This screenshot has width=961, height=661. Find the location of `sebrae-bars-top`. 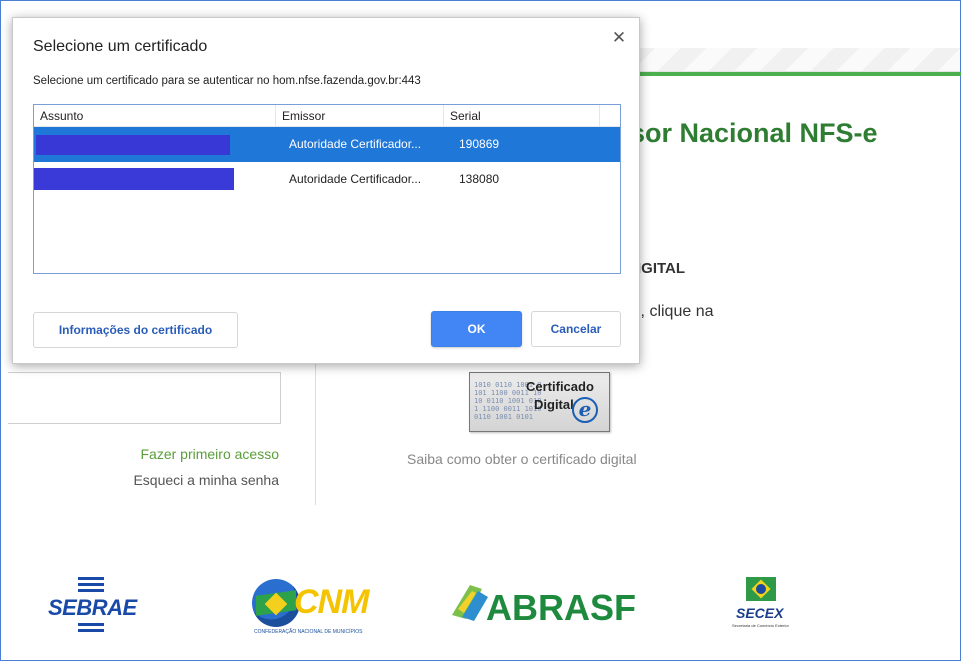

sebrae-bars-top is located at coordinates (91, 586).